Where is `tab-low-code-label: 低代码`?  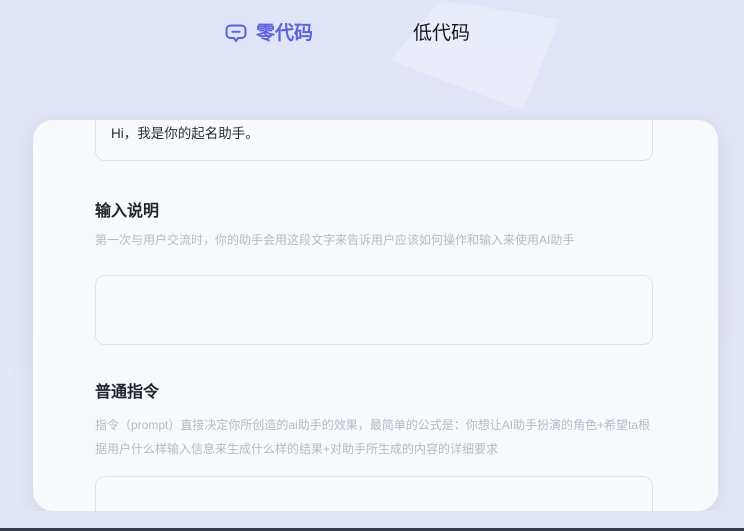
tab-low-code-label: 低代码 is located at coordinates (442, 33).